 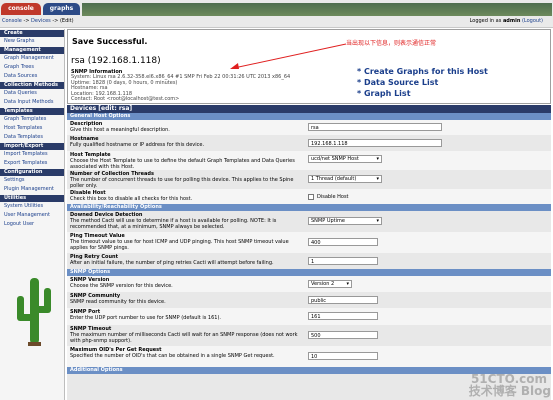 What do you see at coordinates (32, 163) in the screenshot?
I see `sidebar-item-export-templates: Export Templates` at bounding box center [32, 163].